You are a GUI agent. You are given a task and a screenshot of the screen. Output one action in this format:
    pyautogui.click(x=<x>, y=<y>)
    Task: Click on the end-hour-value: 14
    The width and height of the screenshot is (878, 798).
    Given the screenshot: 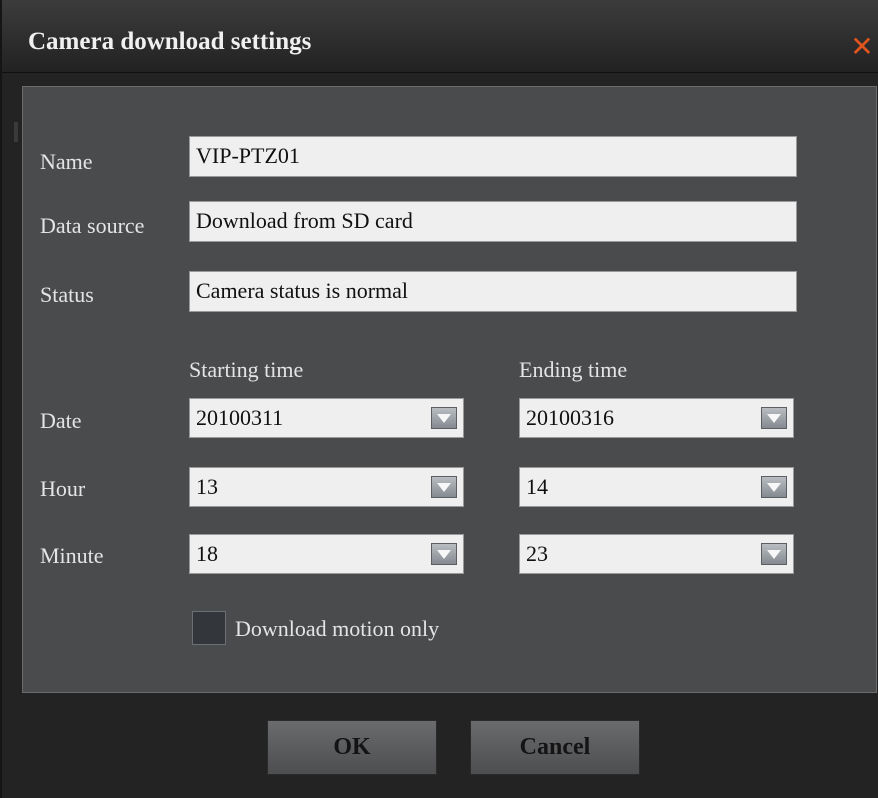 What is the action you would take?
    pyautogui.click(x=537, y=486)
    